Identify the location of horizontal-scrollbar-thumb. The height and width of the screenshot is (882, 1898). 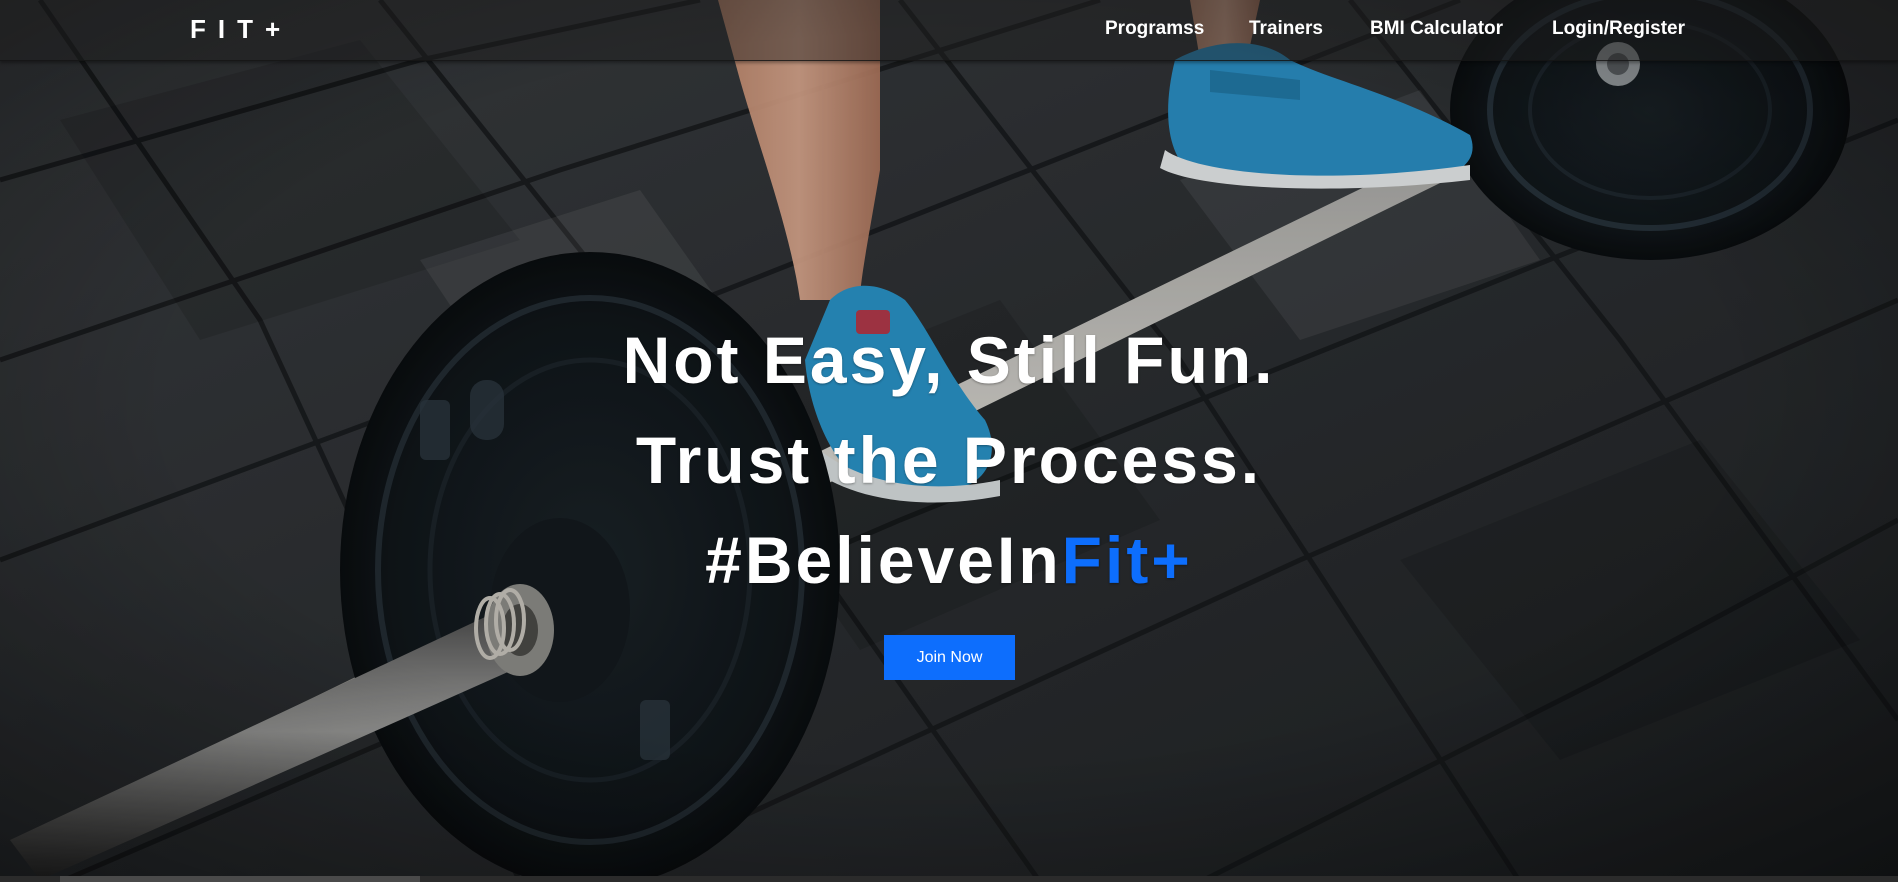
(240, 879).